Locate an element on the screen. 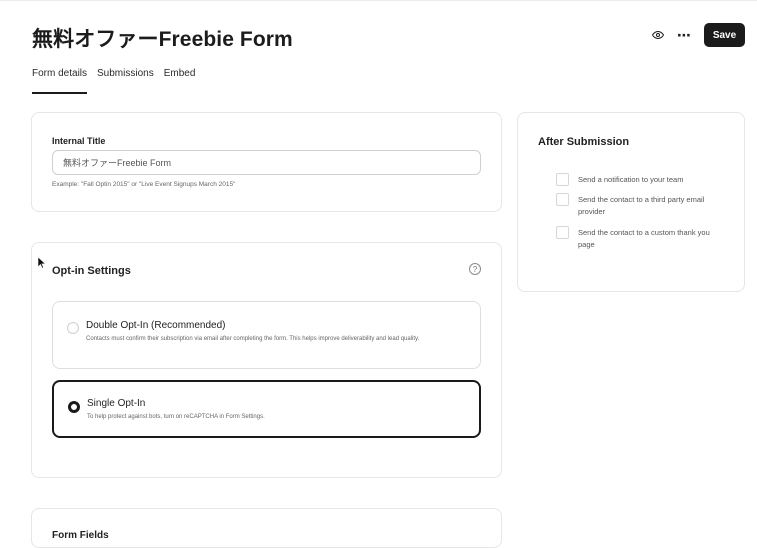 This screenshot has width=757, height=548. more-options-button: ⋯ is located at coordinates (684, 35).